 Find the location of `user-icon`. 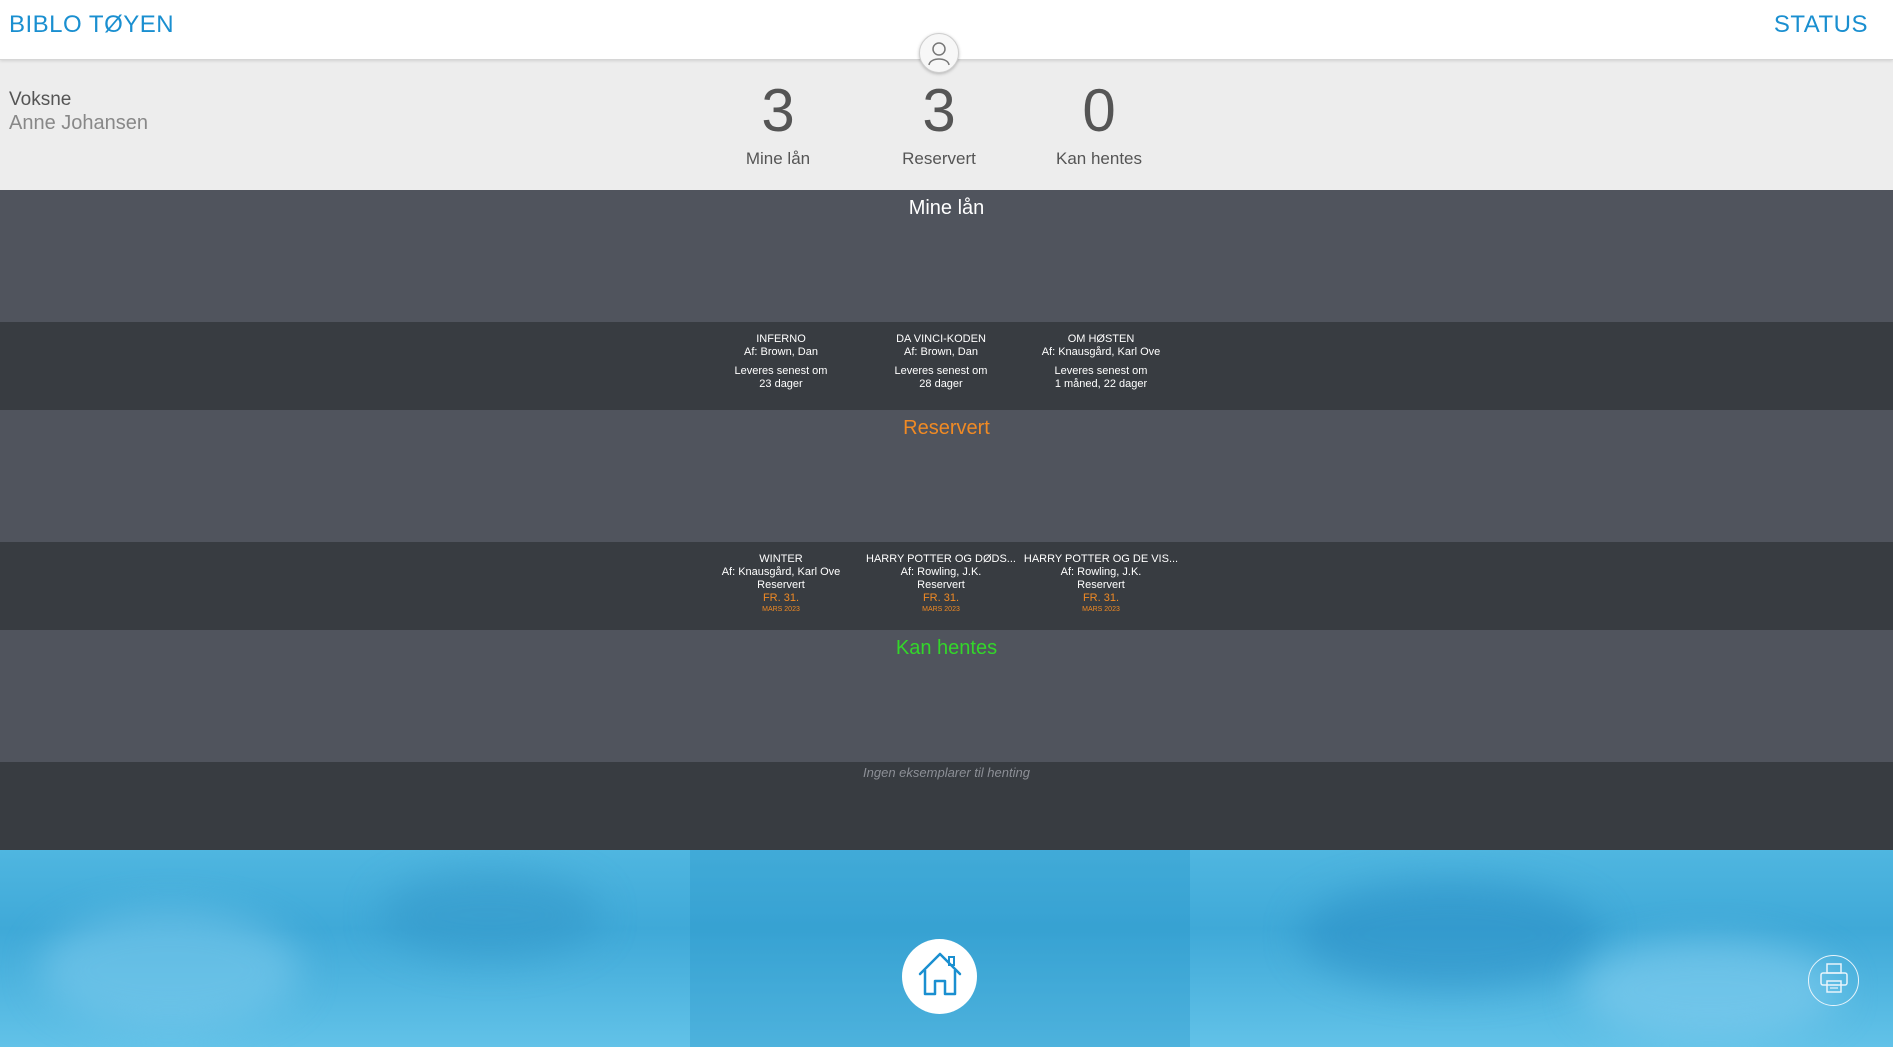

user-icon is located at coordinates (939, 53).